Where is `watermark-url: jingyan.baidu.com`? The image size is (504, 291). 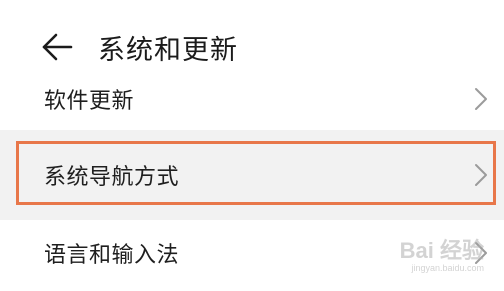
watermark-url: jingyan.baidu.com is located at coordinates (447, 268).